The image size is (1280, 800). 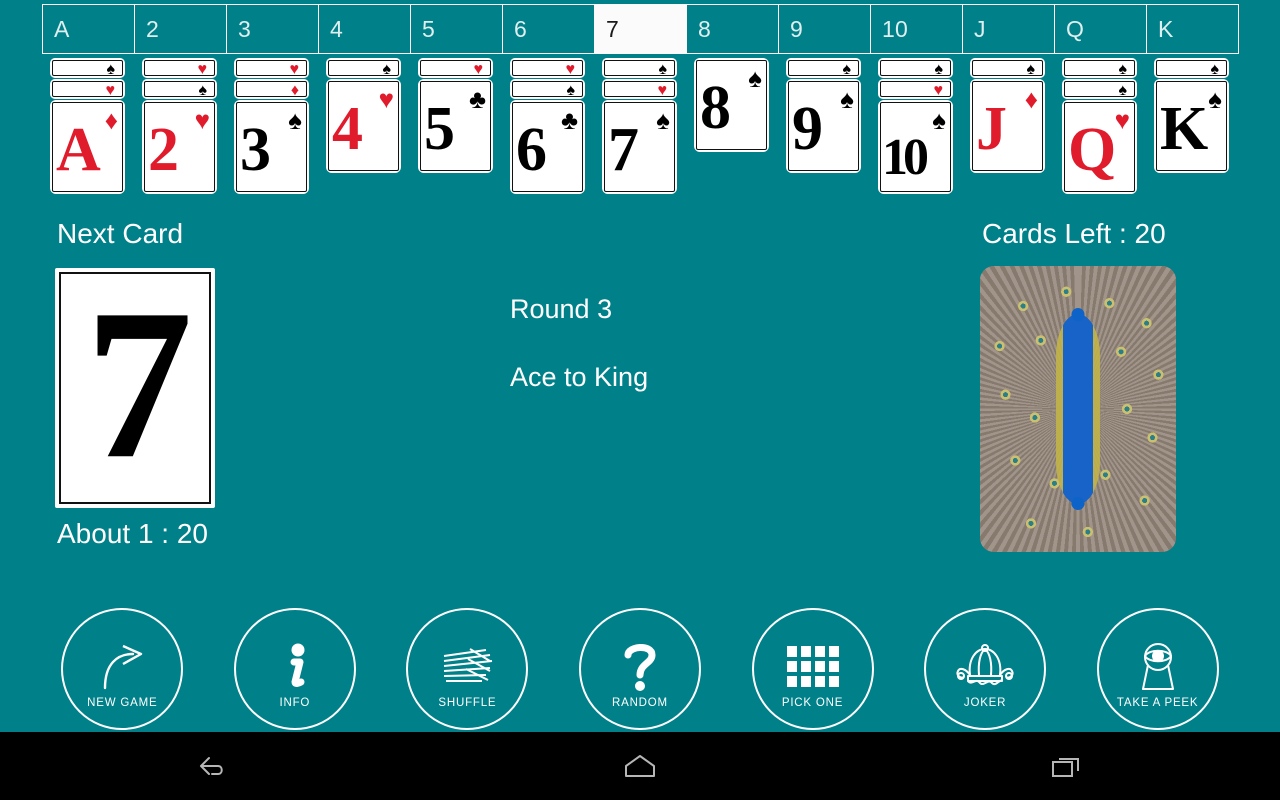 I want to click on card-stack-7: ♠ ♥ 7 ♠, so click(x=640, y=126).